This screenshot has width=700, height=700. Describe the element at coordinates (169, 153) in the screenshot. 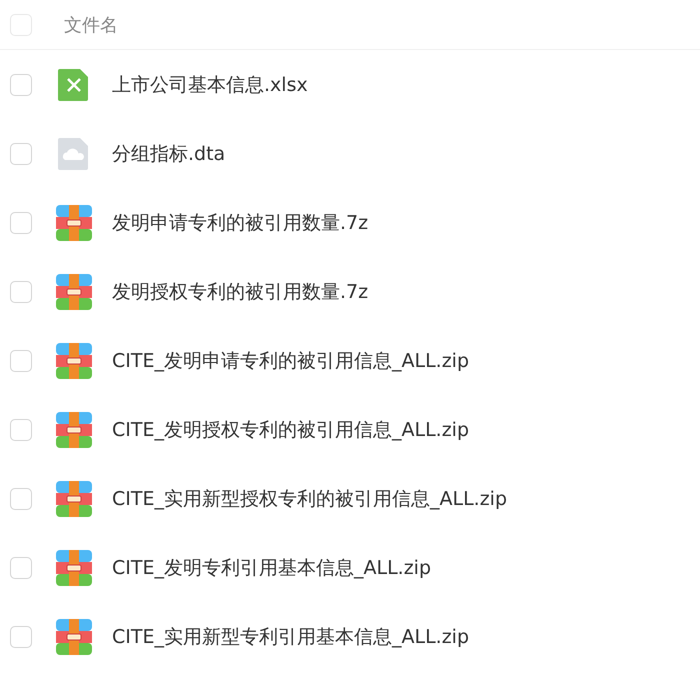

I see `file-name: 分组指标.dta` at that location.